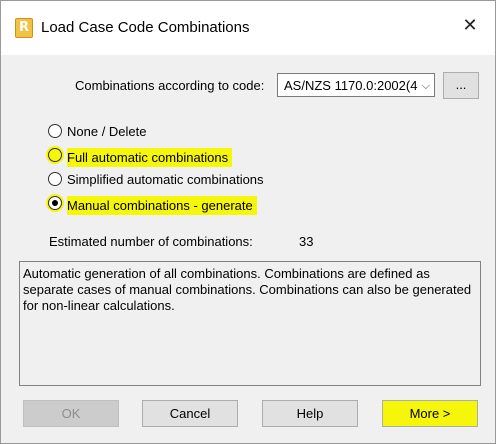 Image resolution: width=496 pixels, height=444 pixels. Describe the element at coordinates (165, 179) in the screenshot. I see `radio-label: Simplified automatic combinations` at that location.